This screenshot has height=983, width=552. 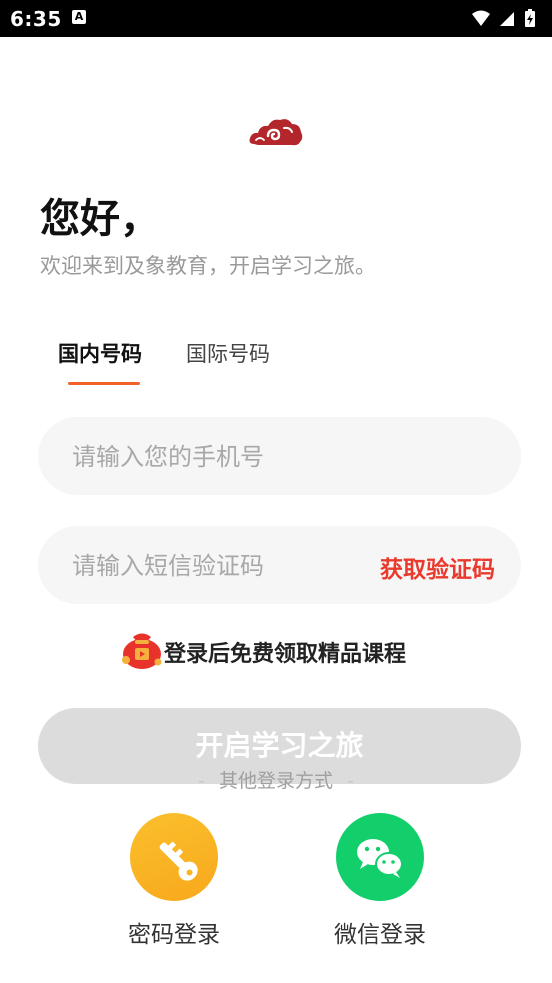 I want to click on status-icons, so click(x=506, y=19).